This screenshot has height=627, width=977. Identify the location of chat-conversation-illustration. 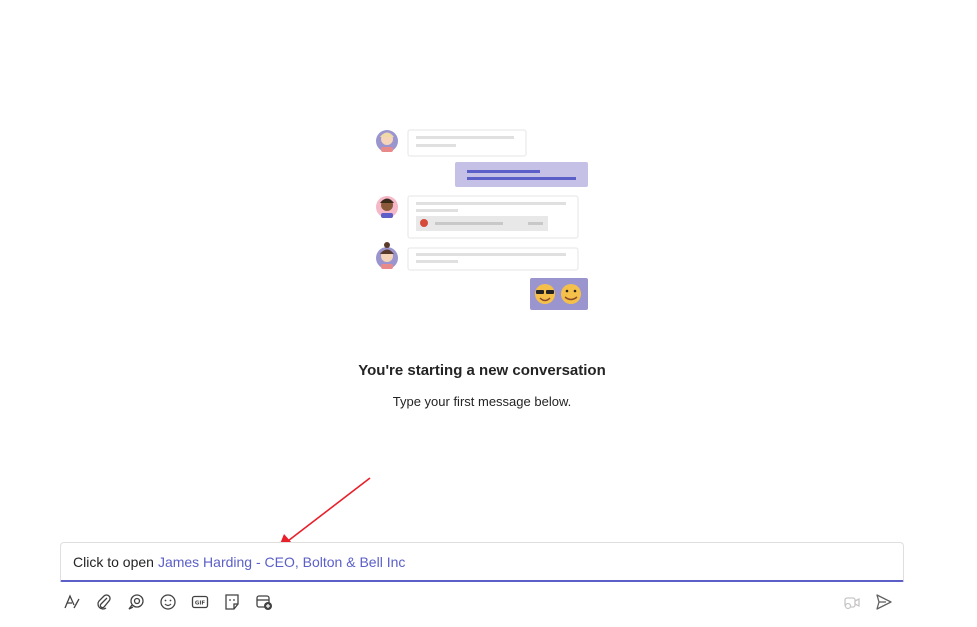
(482, 219).